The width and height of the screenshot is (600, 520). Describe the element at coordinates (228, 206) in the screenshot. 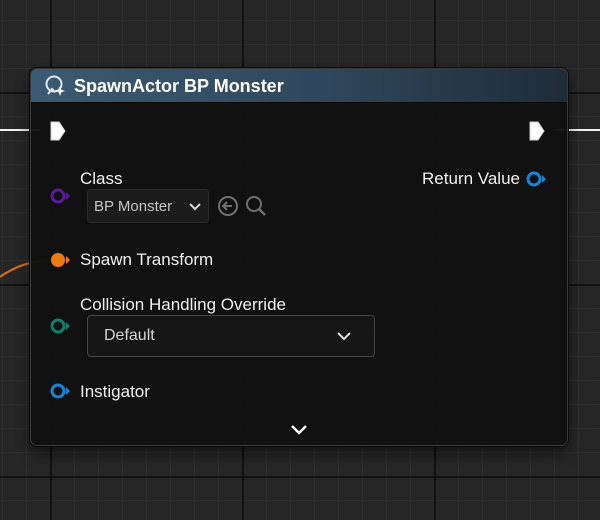

I see `use-selected-icon` at that location.